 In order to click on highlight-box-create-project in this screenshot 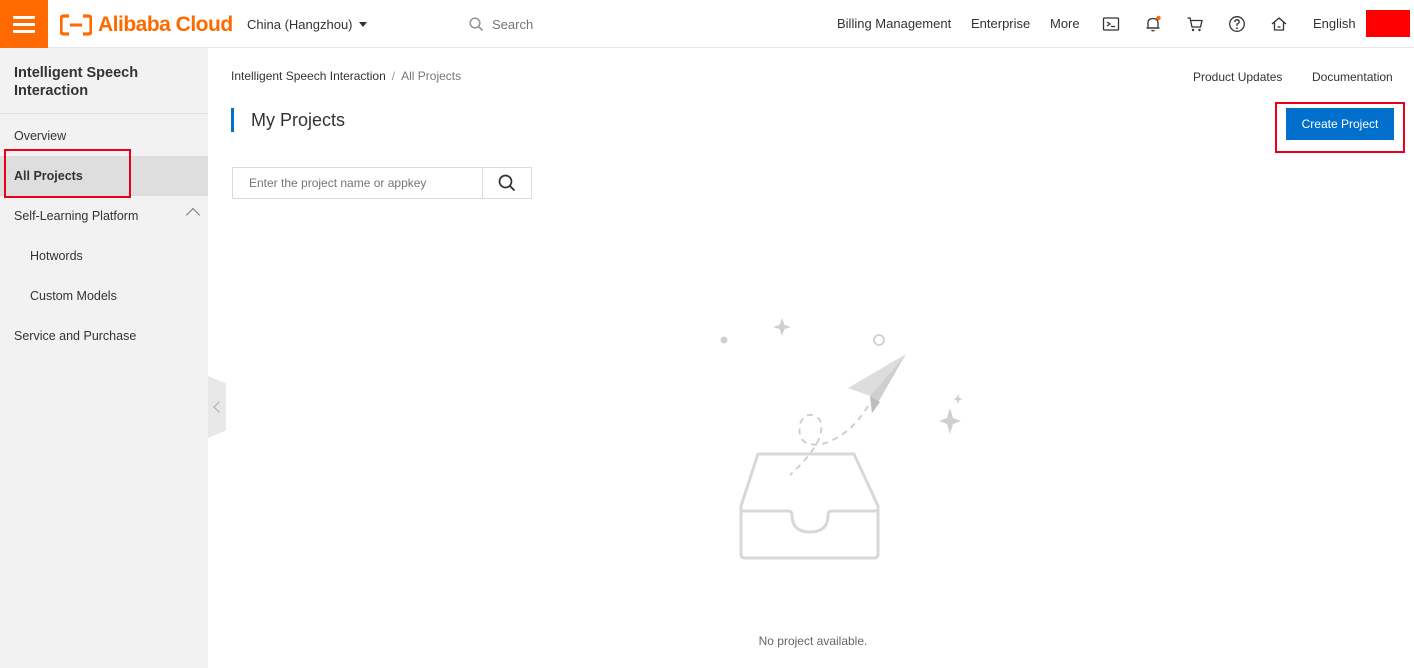, I will do `click(1340, 127)`.